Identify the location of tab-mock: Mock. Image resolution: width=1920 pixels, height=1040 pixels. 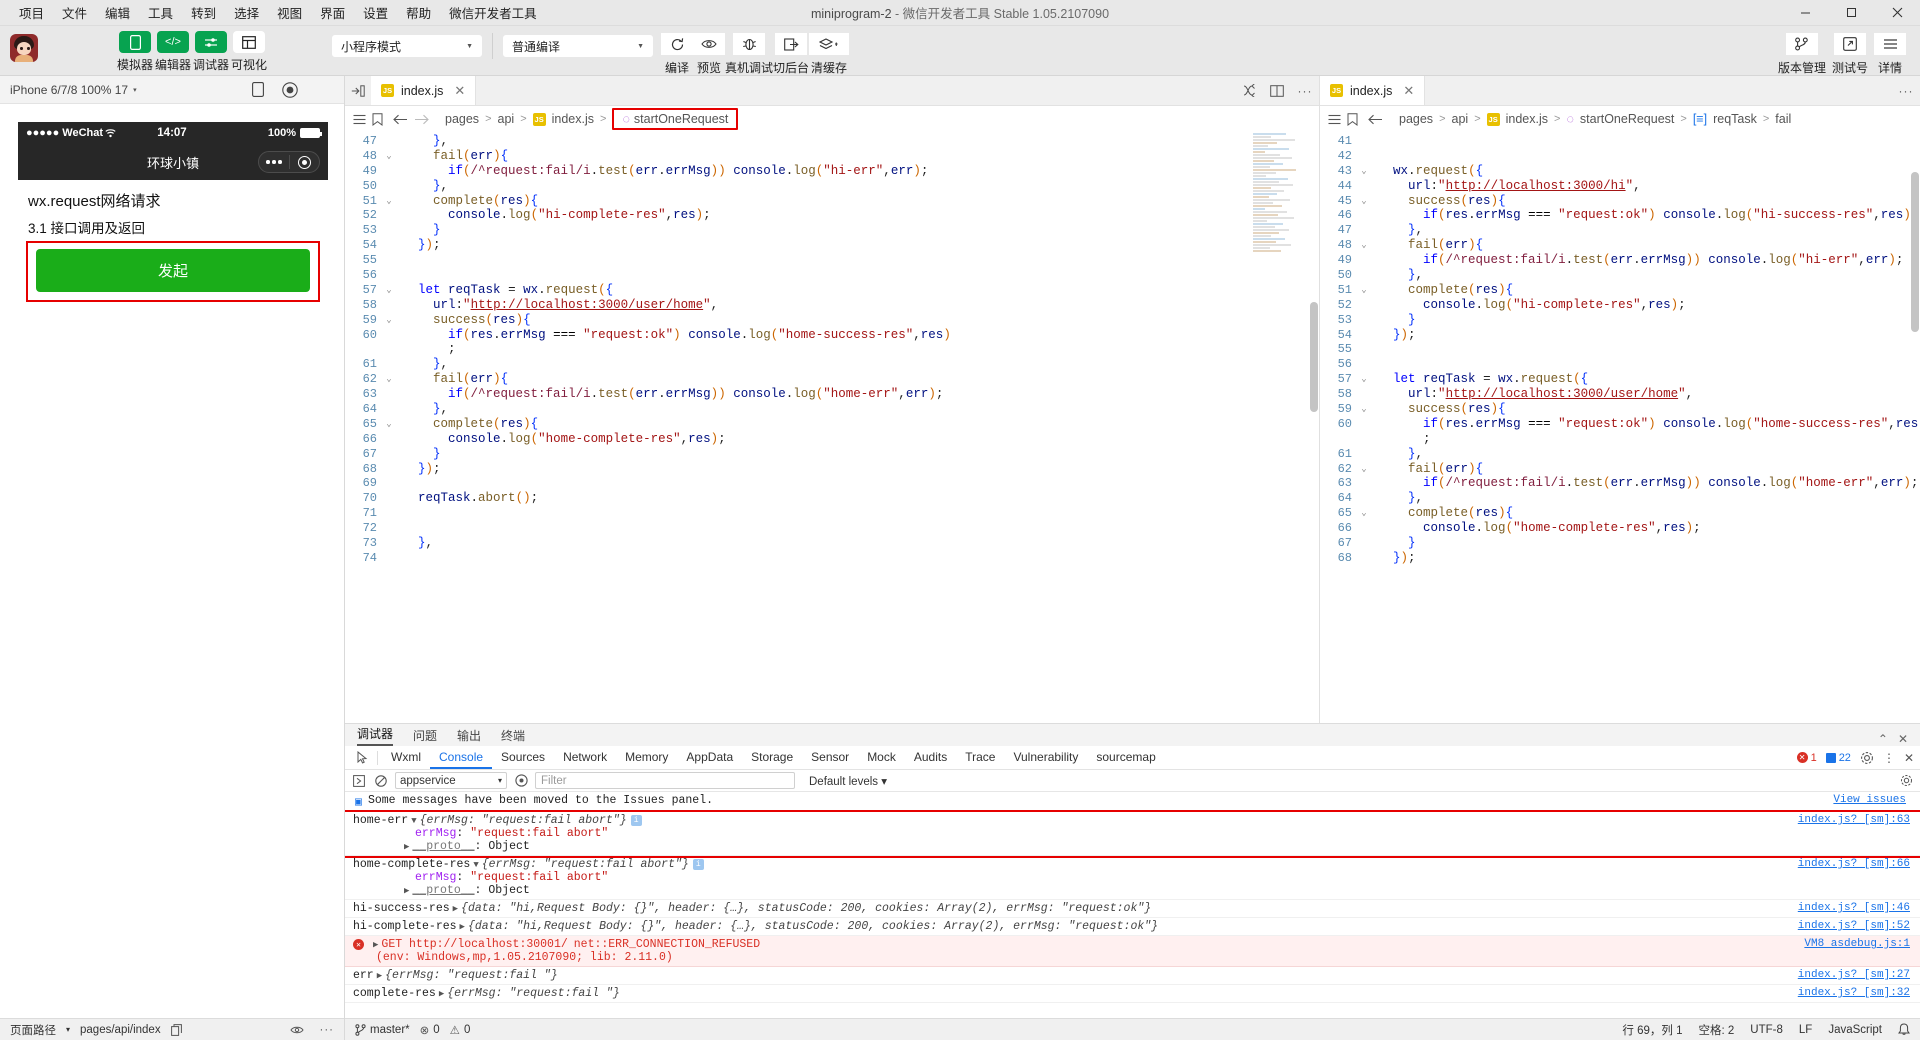
(881, 757).